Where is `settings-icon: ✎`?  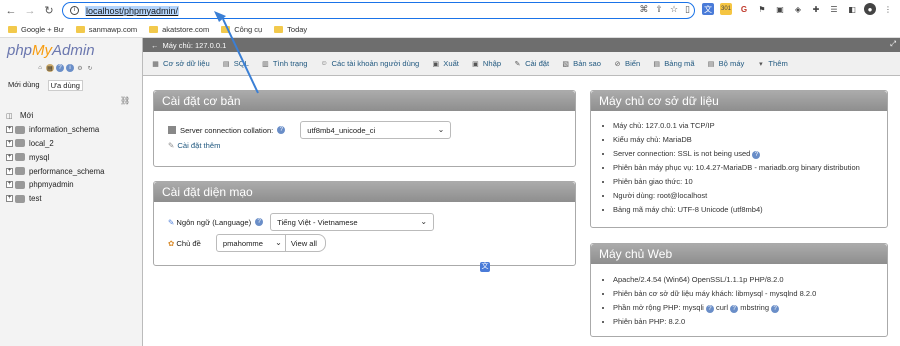 settings-icon: ✎ is located at coordinates (517, 64).